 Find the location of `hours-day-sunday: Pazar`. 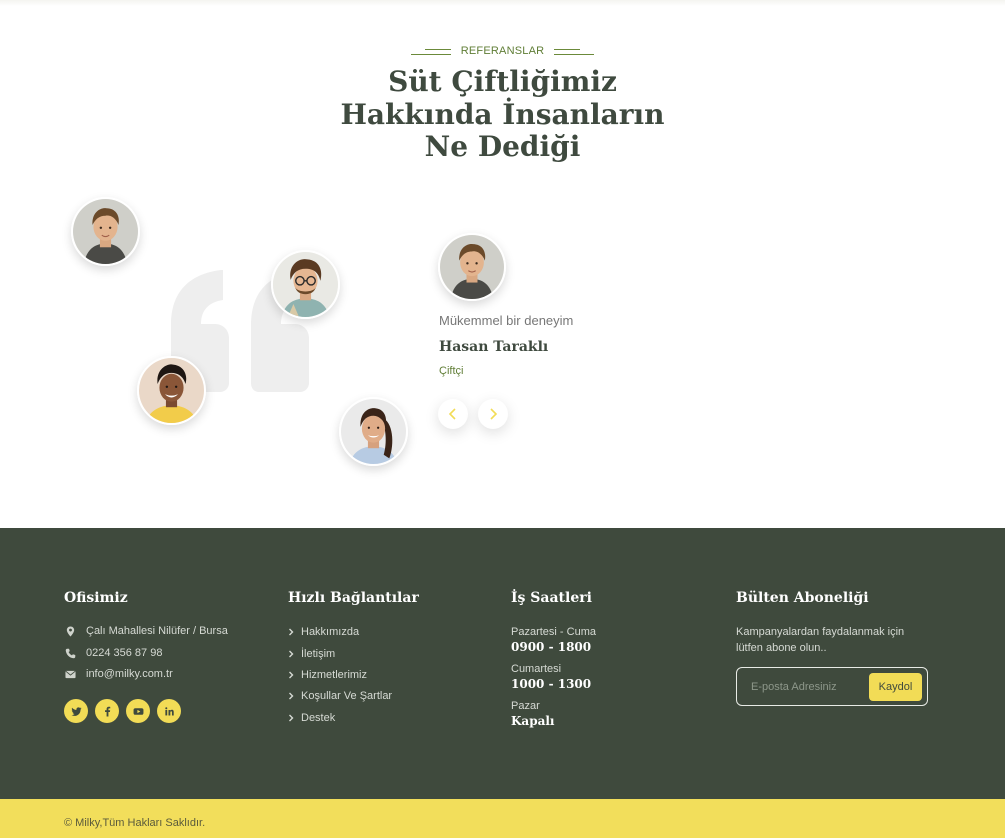

hours-day-sunday: Pazar is located at coordinates (525, 706).